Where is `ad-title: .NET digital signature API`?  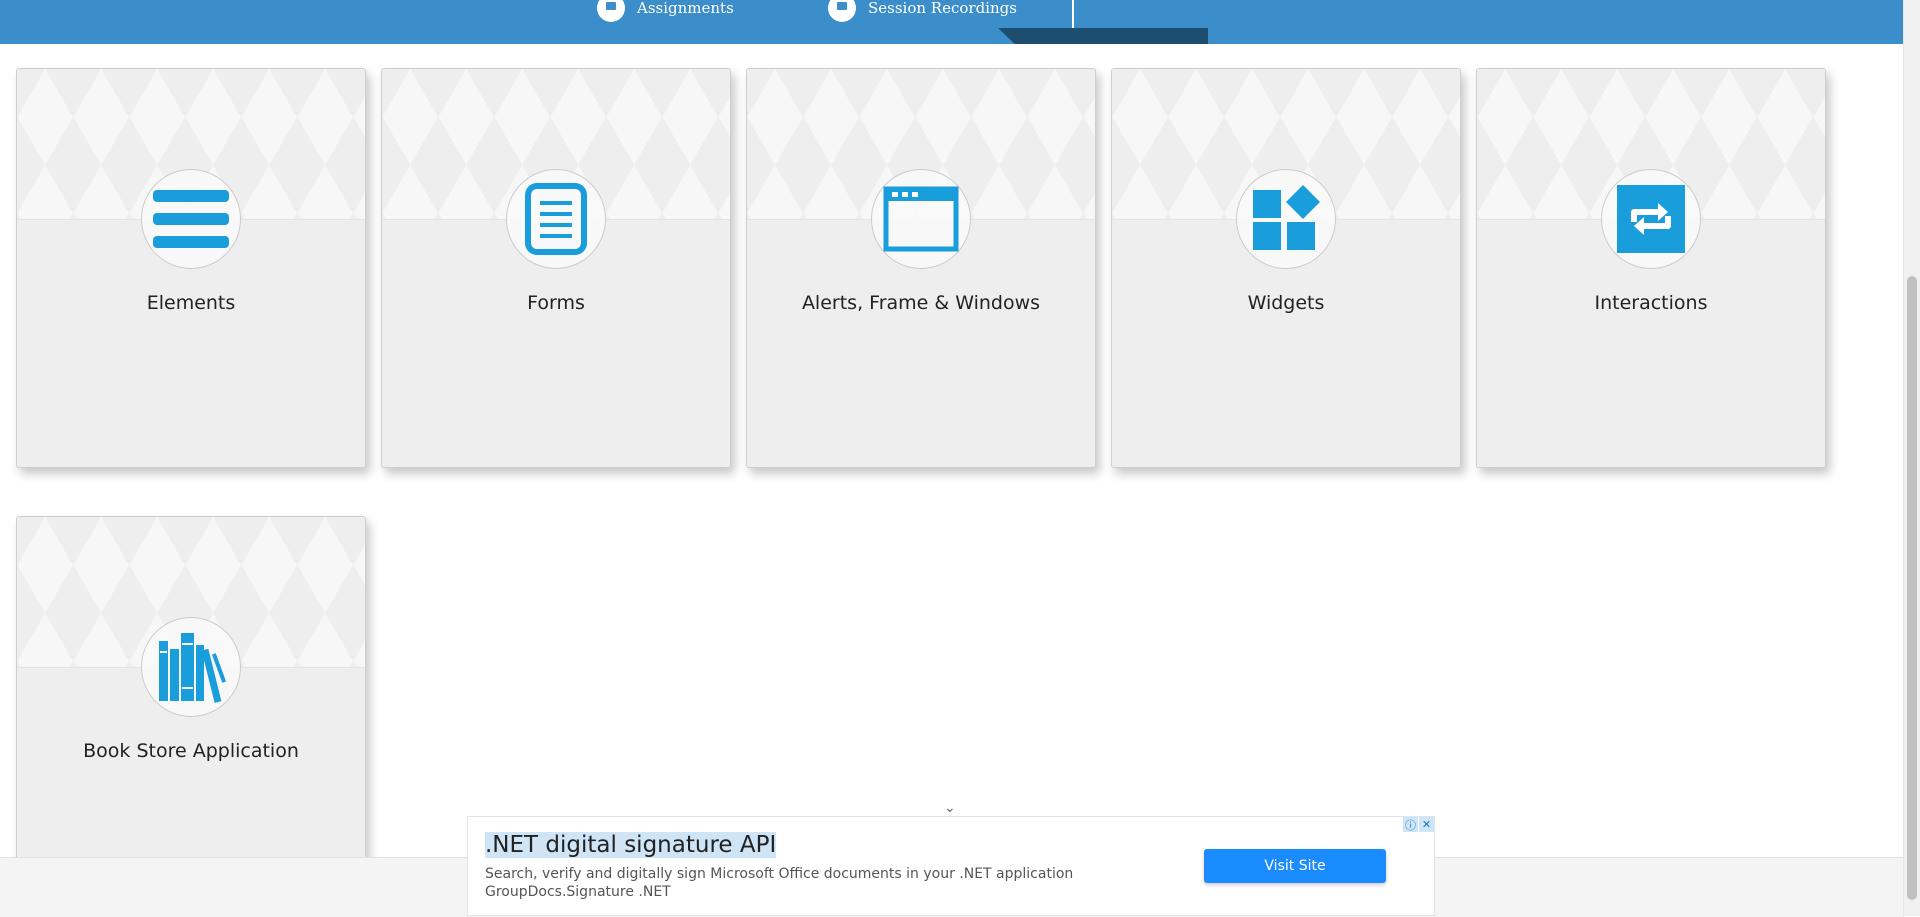 ad-title: .NET digital signature API is located at coordinates (631, 845).